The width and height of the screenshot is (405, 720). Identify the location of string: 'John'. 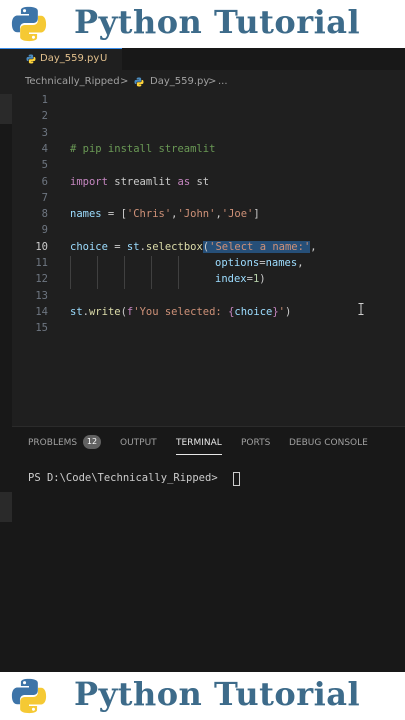
(196, 214).